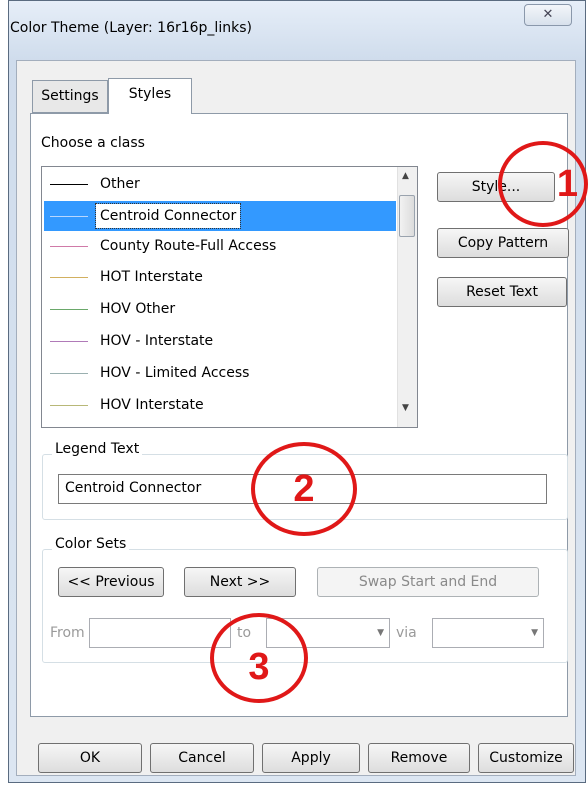 Image resolution: width=588 pixels, height=786 pixels. What do you see at coordinates (428, 582) in the screenshot?
I see `swap-start-end-button: Swap Start and End` at bounding box center [428, 582].